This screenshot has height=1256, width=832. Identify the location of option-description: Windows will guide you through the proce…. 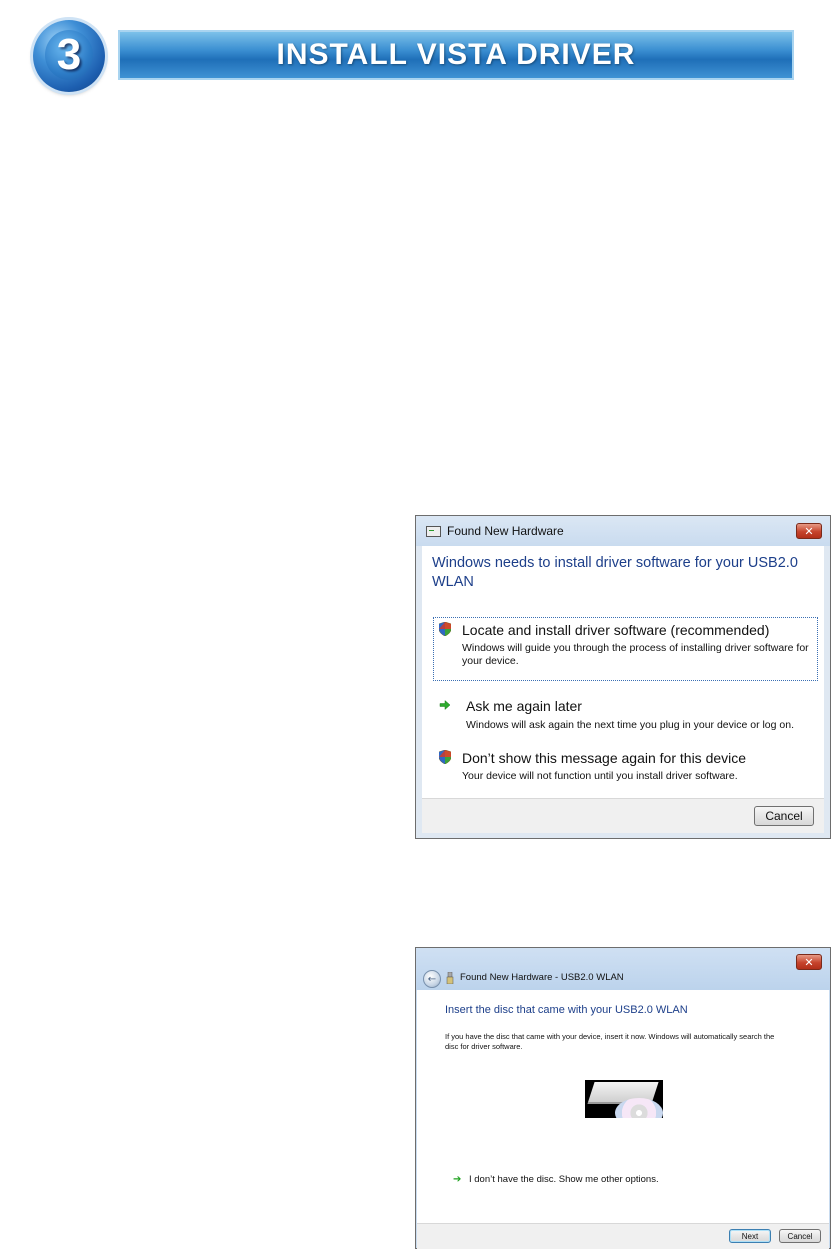
(635, 654).